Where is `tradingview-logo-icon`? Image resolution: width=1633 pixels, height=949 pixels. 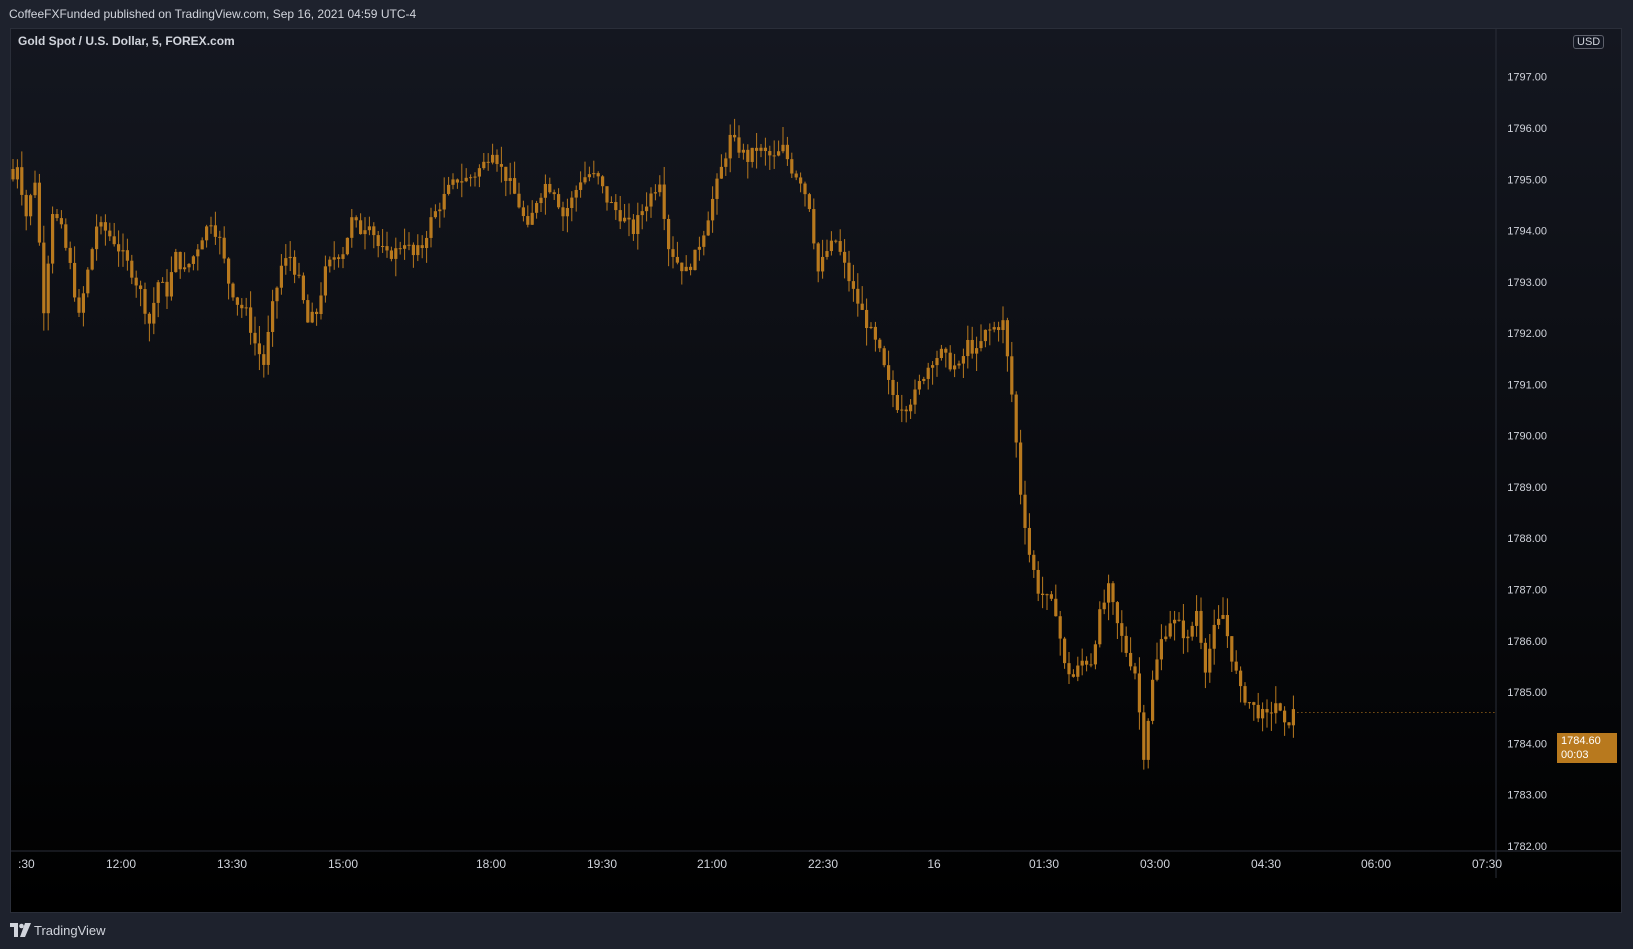
tradingview-logo-icon is located at coordinates (21, 930).